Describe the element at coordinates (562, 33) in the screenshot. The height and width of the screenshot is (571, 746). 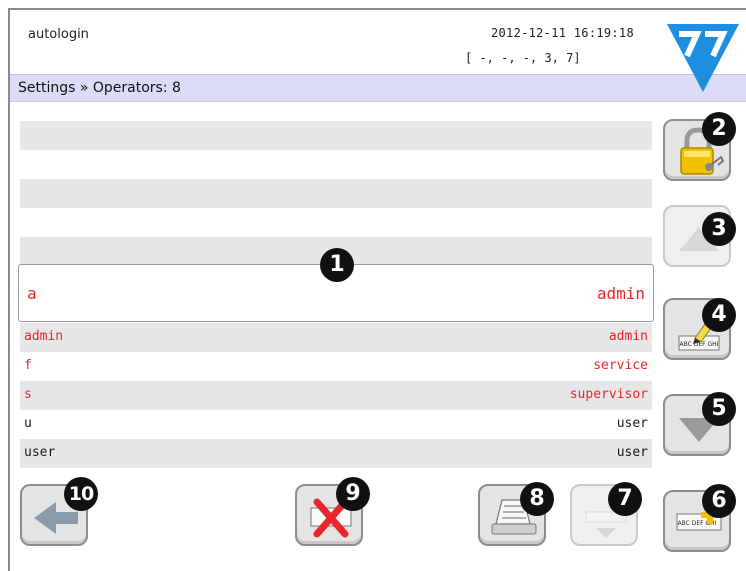
I see `datetime-readout: 2012-12-11 16:19:18` at that location.